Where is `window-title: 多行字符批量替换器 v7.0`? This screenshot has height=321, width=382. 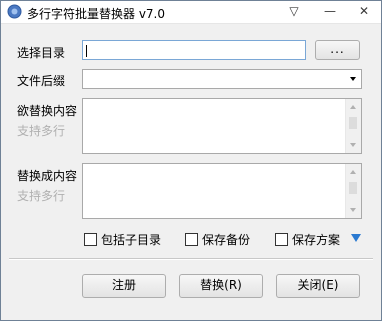 window-title: 多行字符批量替换器 v7.0 is located at coordinates (96, 14).